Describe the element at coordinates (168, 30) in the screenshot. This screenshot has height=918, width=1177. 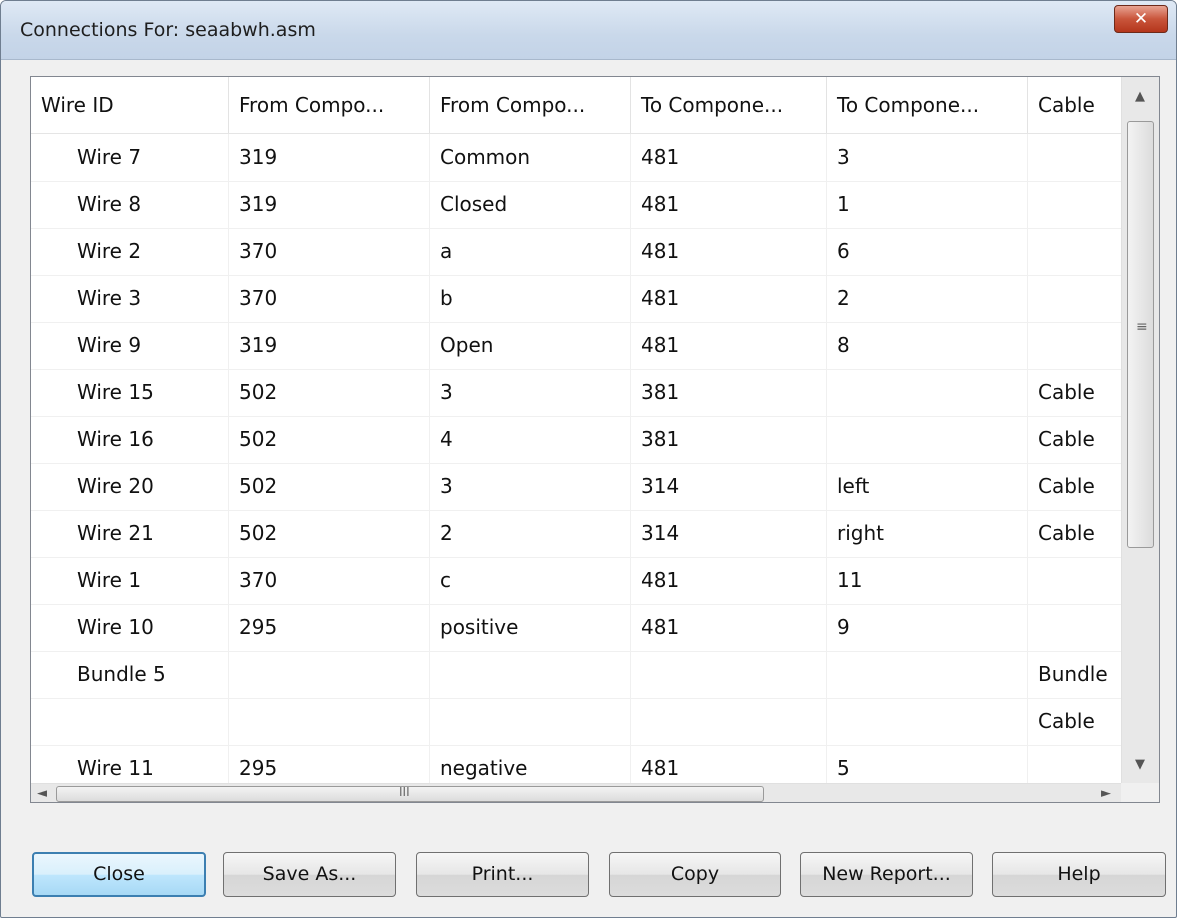
I see `window-title: Connections For: seaabwh.asm` at that location.